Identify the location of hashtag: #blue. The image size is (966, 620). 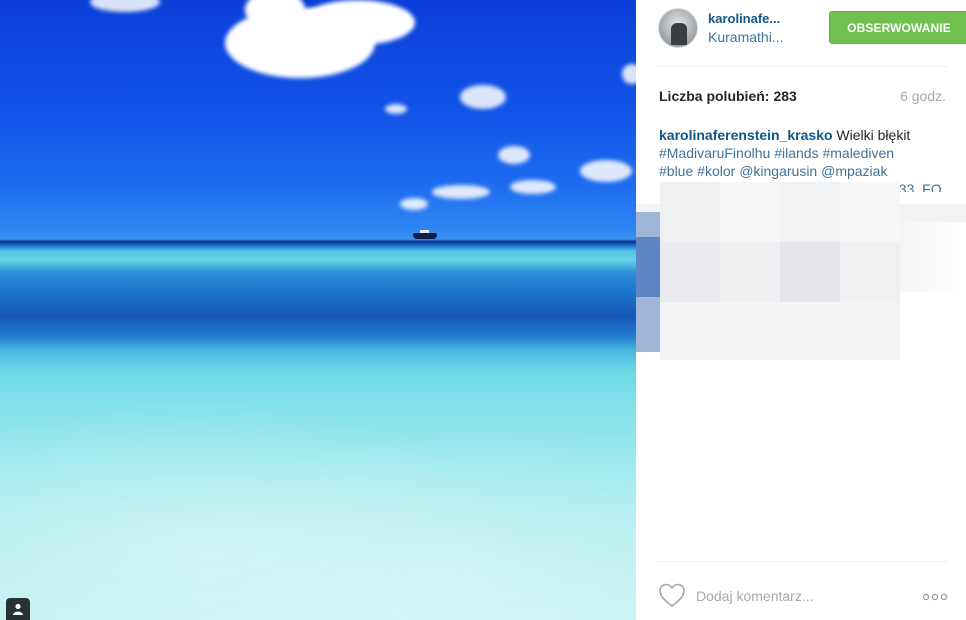
(676, 171).